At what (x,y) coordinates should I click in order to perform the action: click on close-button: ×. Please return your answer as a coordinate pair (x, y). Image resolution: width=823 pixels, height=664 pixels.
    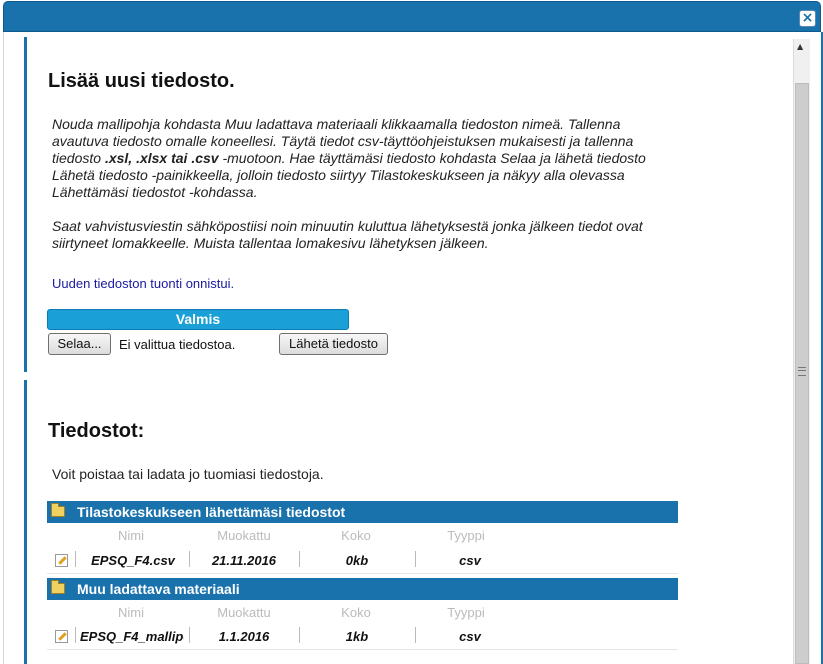
    Looking at the image, I should click on (807, 18).